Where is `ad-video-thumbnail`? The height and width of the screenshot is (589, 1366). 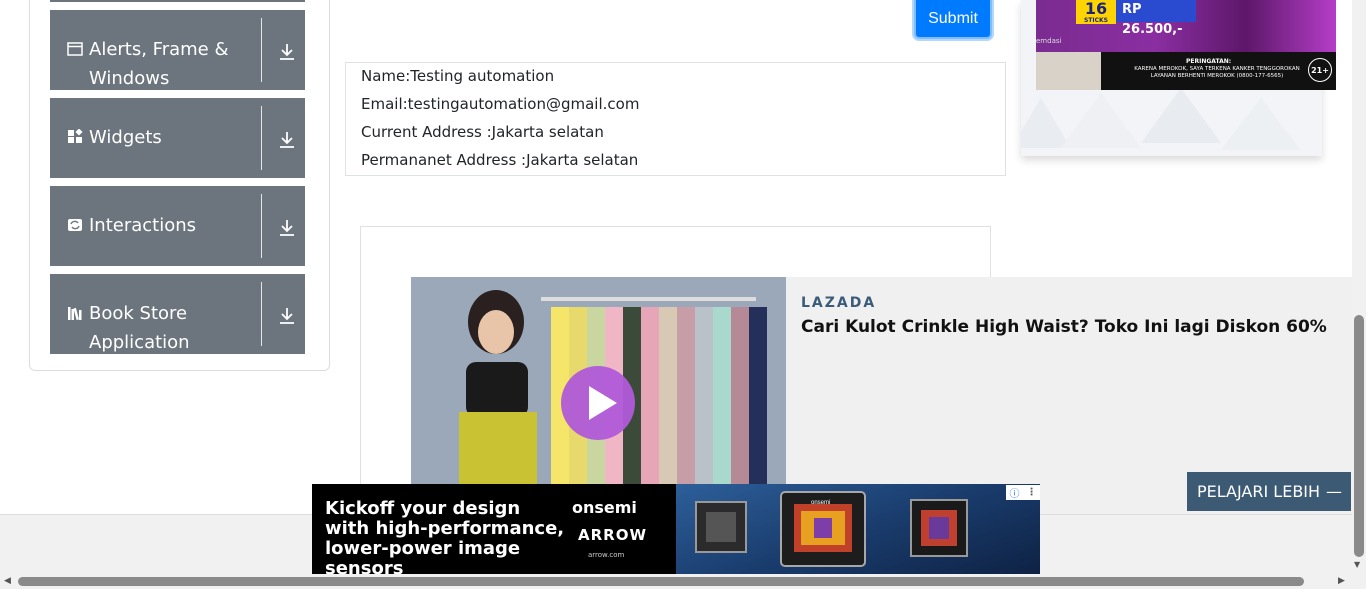 ad-video-thumbnail is located at coordinates (598, 395).